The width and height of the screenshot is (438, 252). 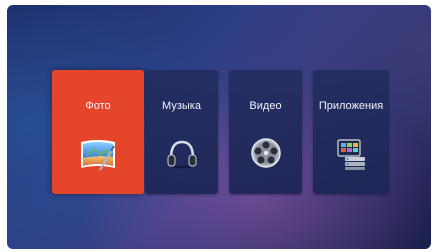 What do you see at coordinates (98, 106) in the screenshot?
I see `tile-photo-label: Фото` at bounding box center [98, 106].